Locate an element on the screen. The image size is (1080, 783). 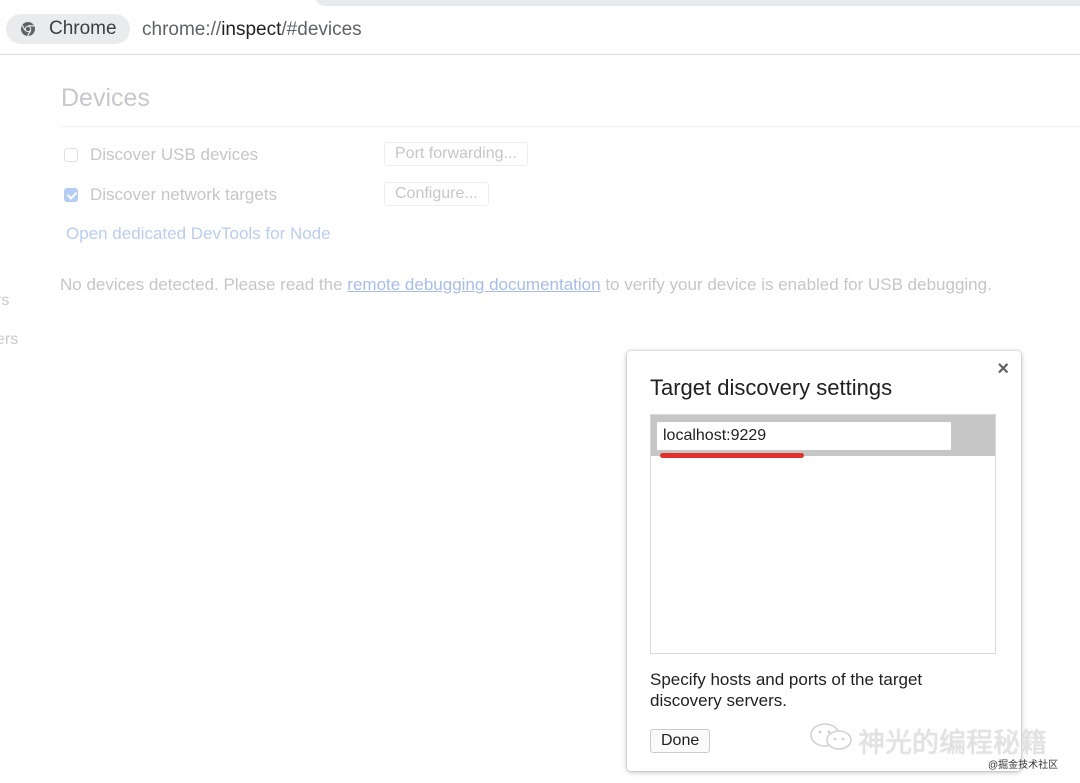
url-scheme: chrome:// is located at coordinates (182, 29).